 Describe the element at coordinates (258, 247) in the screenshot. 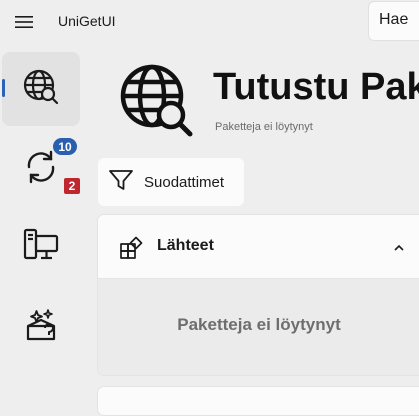

I see `sources-header: Lähteet` at that location.